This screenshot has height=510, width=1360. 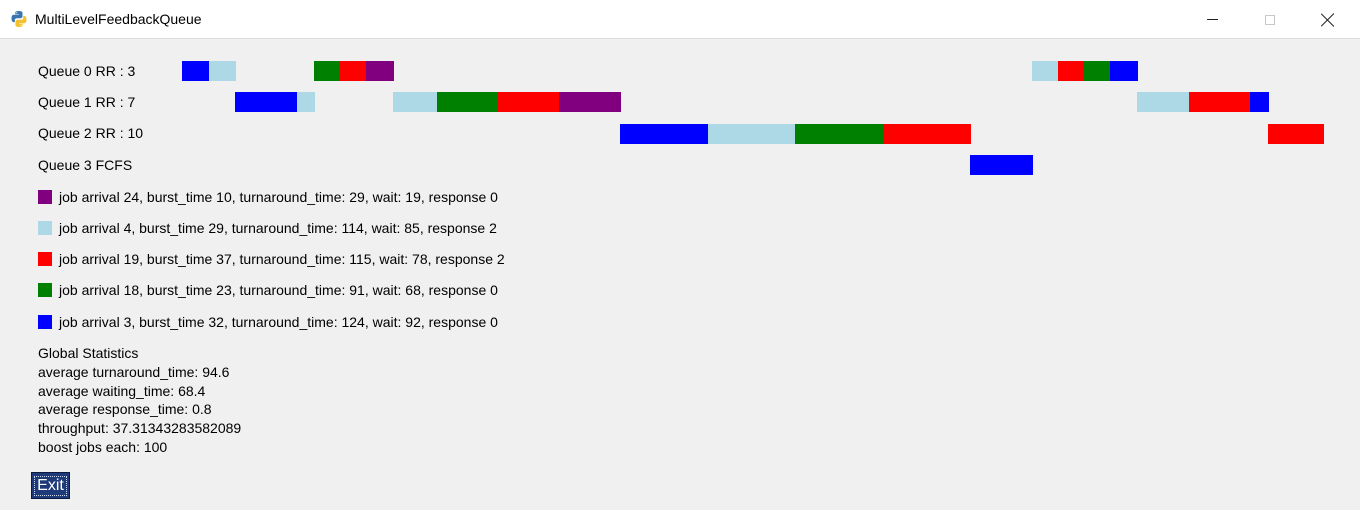 I want to click on maximize-button, so click(x=1270, y=19).